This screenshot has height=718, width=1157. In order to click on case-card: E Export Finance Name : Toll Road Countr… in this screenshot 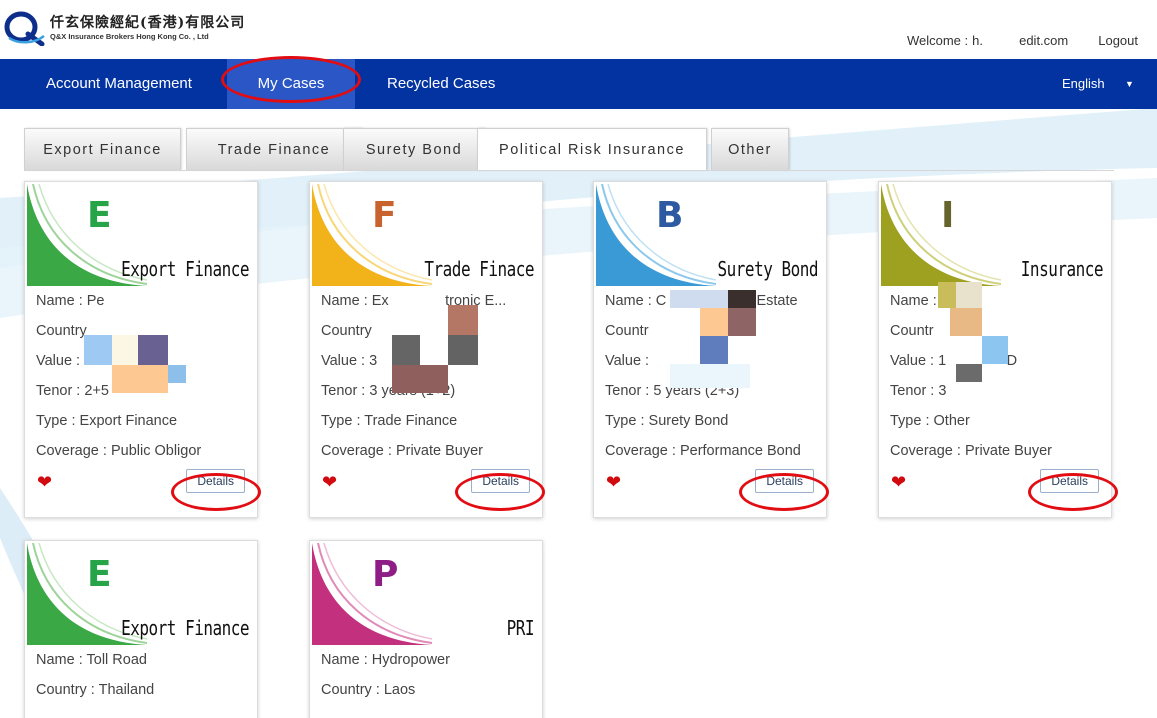, I will do `click(141, 629)`.